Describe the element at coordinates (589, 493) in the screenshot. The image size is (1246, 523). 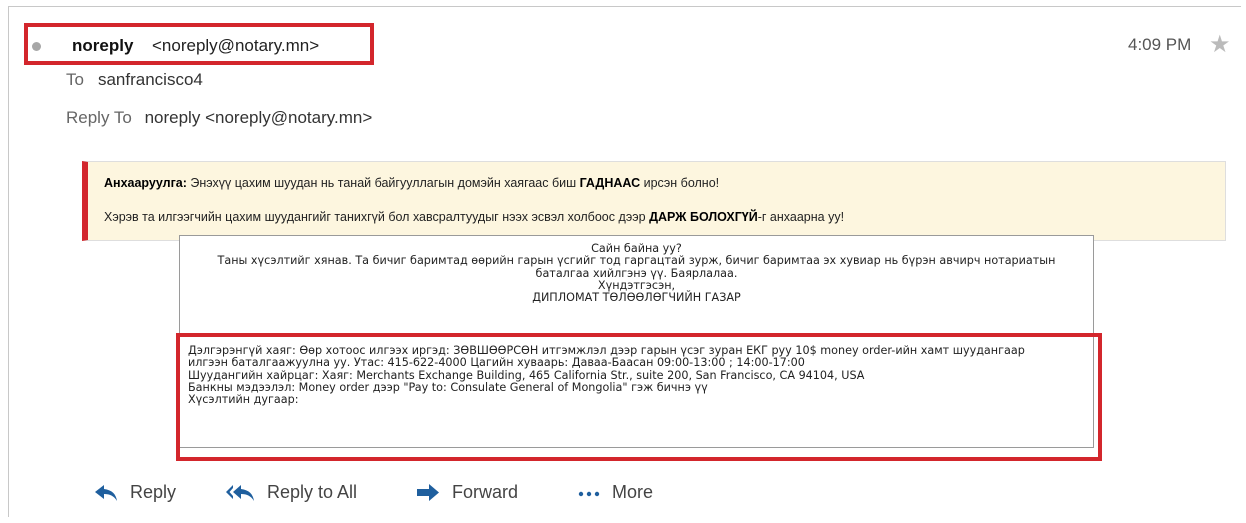
I see `more-icon` at that location.